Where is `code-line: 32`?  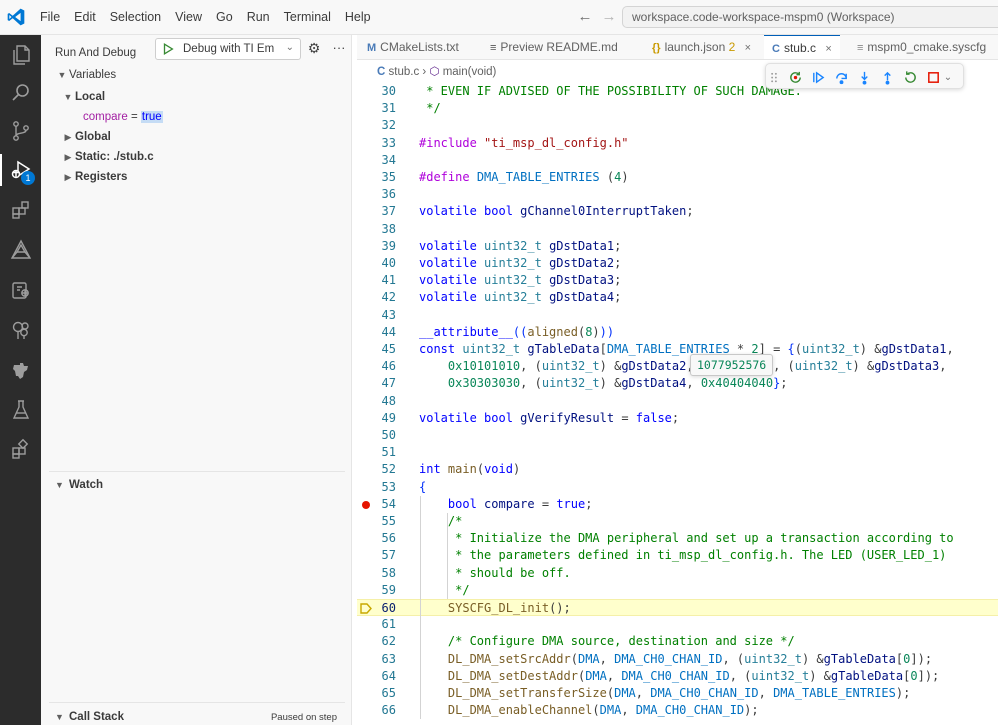 code-line: 32 is located at coordinates (677, 125).